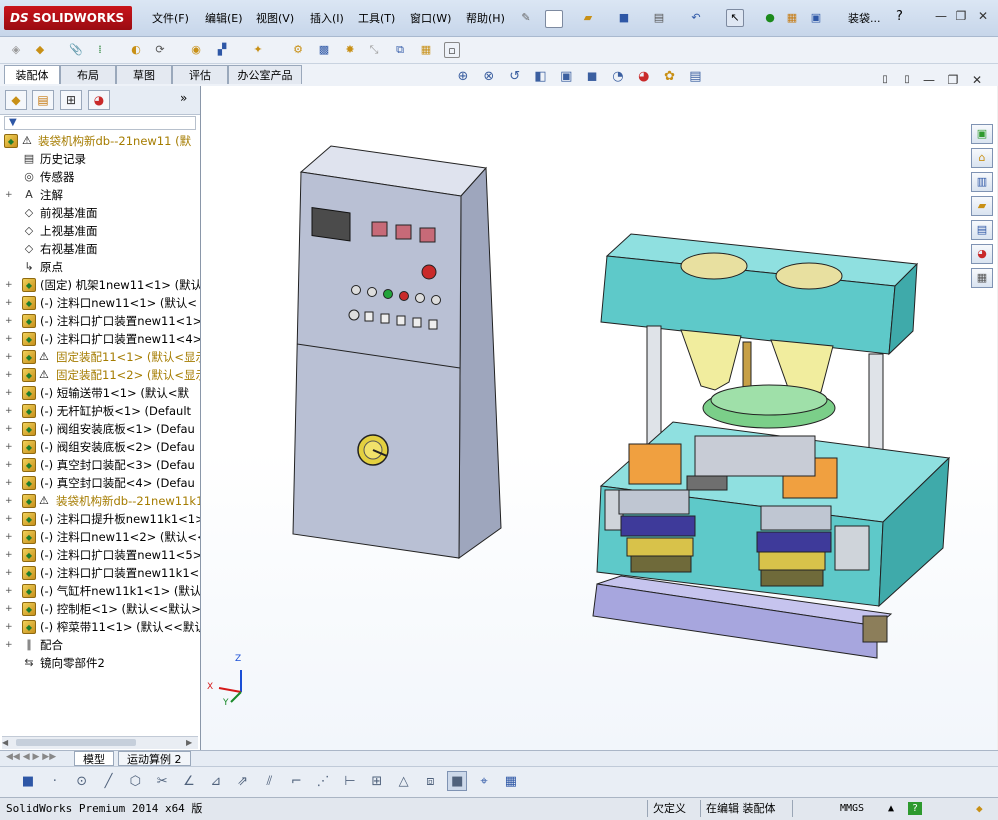 The image size is (998, 820). Describe the element at coordinates (100, 50) in the screenshot. I see `linear-pattern-icon: ⁞` at that location.